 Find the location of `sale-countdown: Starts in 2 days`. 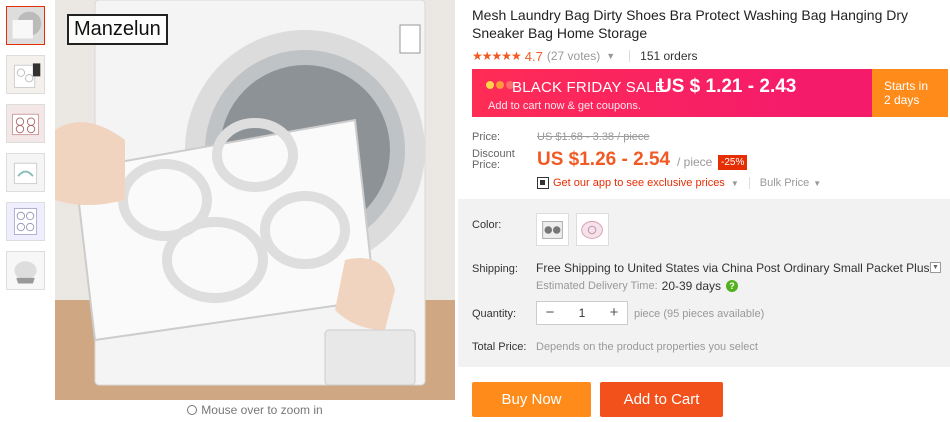

sale-countdown: Starts in 2 days is located at coordinates (910, 93).